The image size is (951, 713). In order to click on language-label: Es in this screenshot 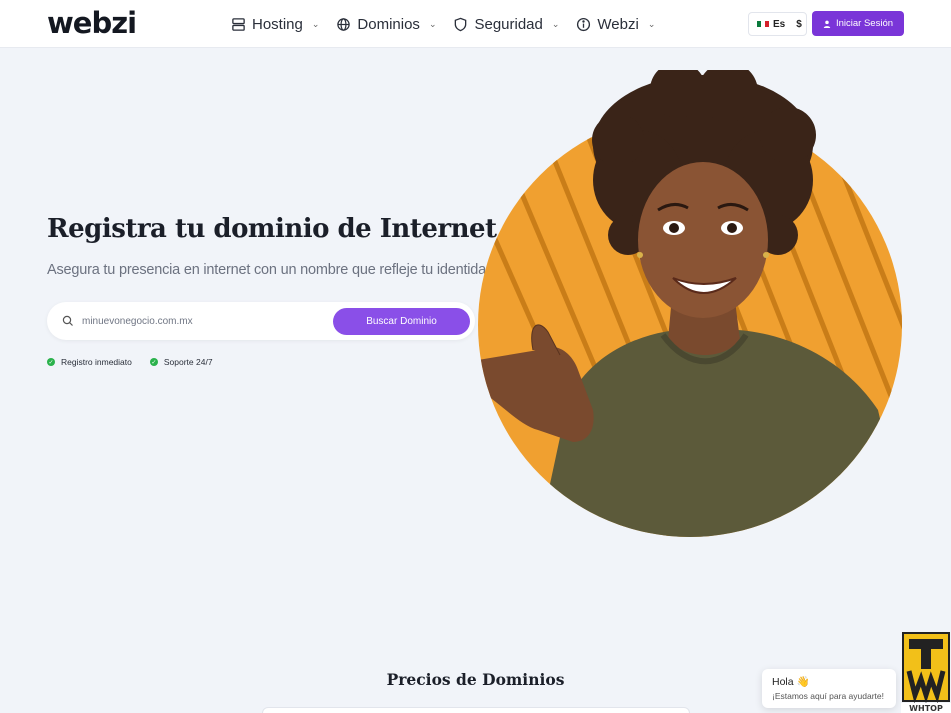, I will do `click(779, 24)`.